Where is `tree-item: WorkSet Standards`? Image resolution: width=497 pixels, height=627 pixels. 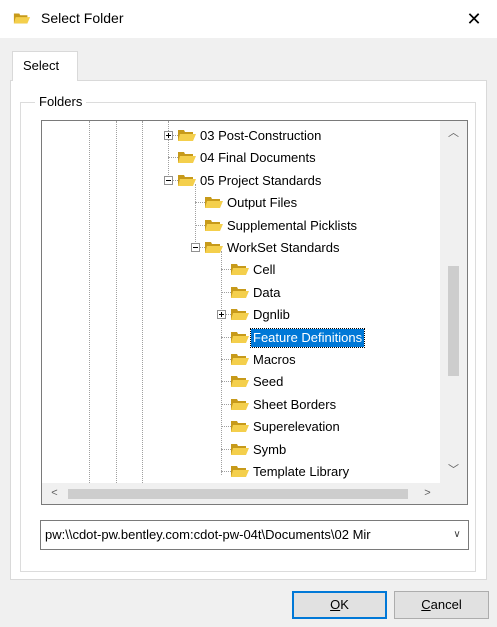
tree-item: WorkSet Standards is located at coordinates (241, 248).